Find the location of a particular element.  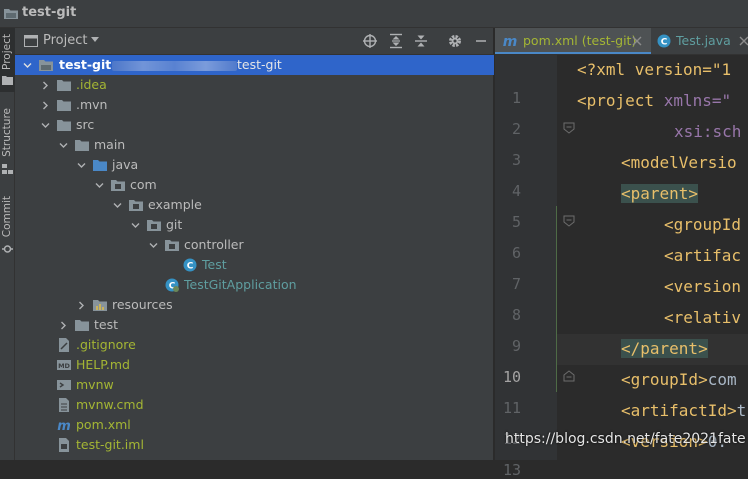

commit-icon is located at coordinates (7, 249).